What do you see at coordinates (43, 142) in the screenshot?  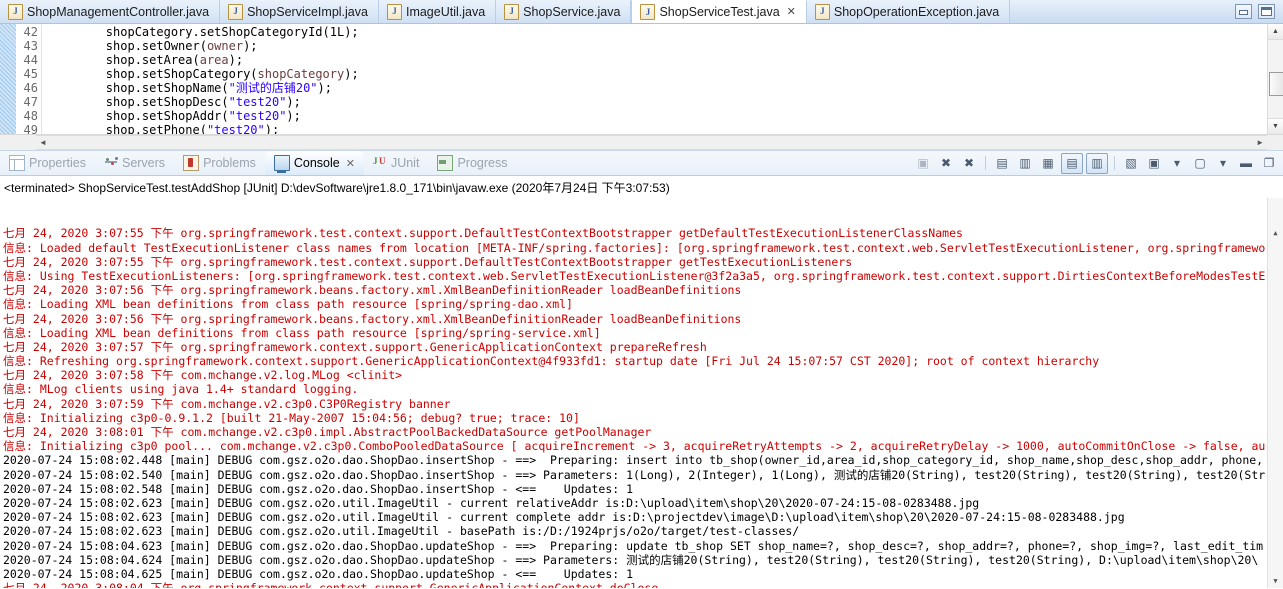 I see `scroll-left-icon: ◄` at bounding box center [43, 142].